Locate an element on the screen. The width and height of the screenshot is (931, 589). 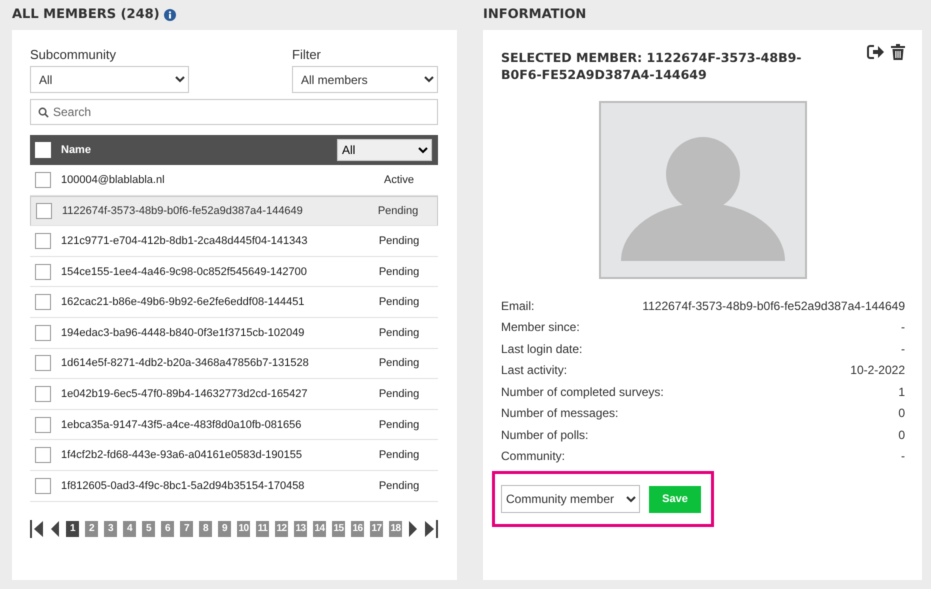
member-name: 121c9771-e704-412b-8db1-2ca48d445f04-141343 is located at coordinates (184, 240).